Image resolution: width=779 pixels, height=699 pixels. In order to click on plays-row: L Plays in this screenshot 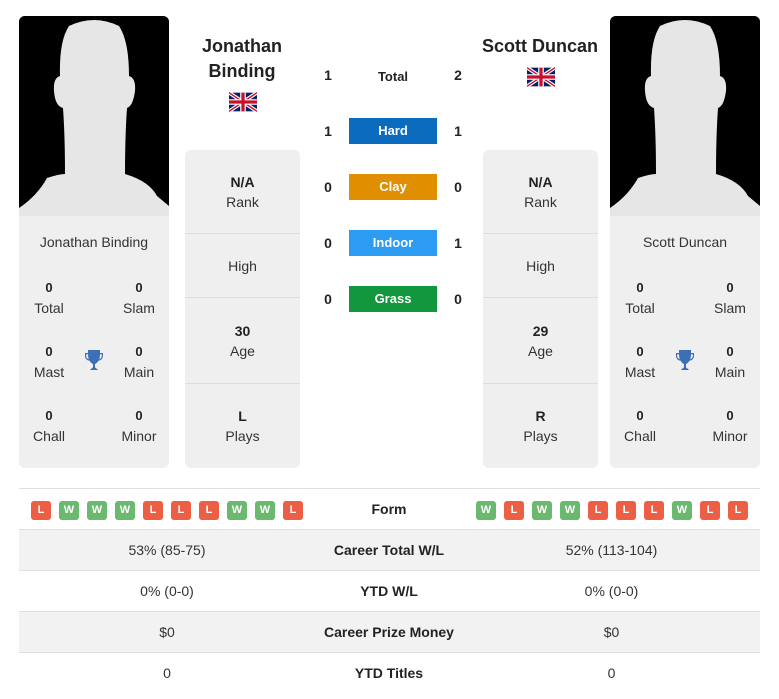, I will do `click(242, 426)`.